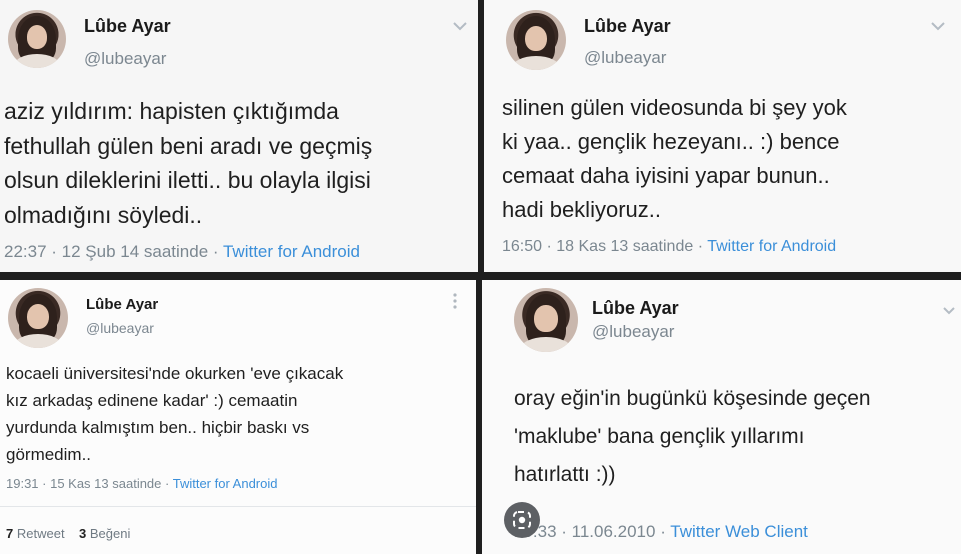 This screenshot has width=961, height=554. Describe the element at coordinates (68, 533) in the screenshot. I see `engagement-stats: 7 Retweet 3 Beğeni` at that location.